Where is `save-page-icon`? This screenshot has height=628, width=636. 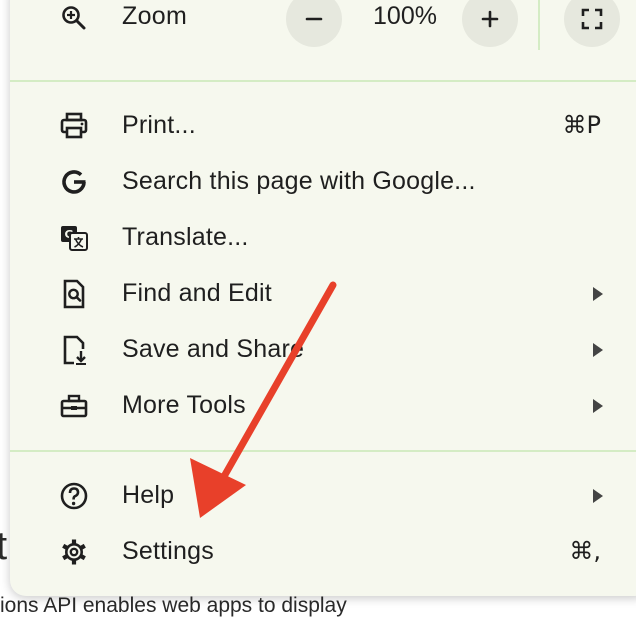
save-page-icon is located at coordinates (74, 350).